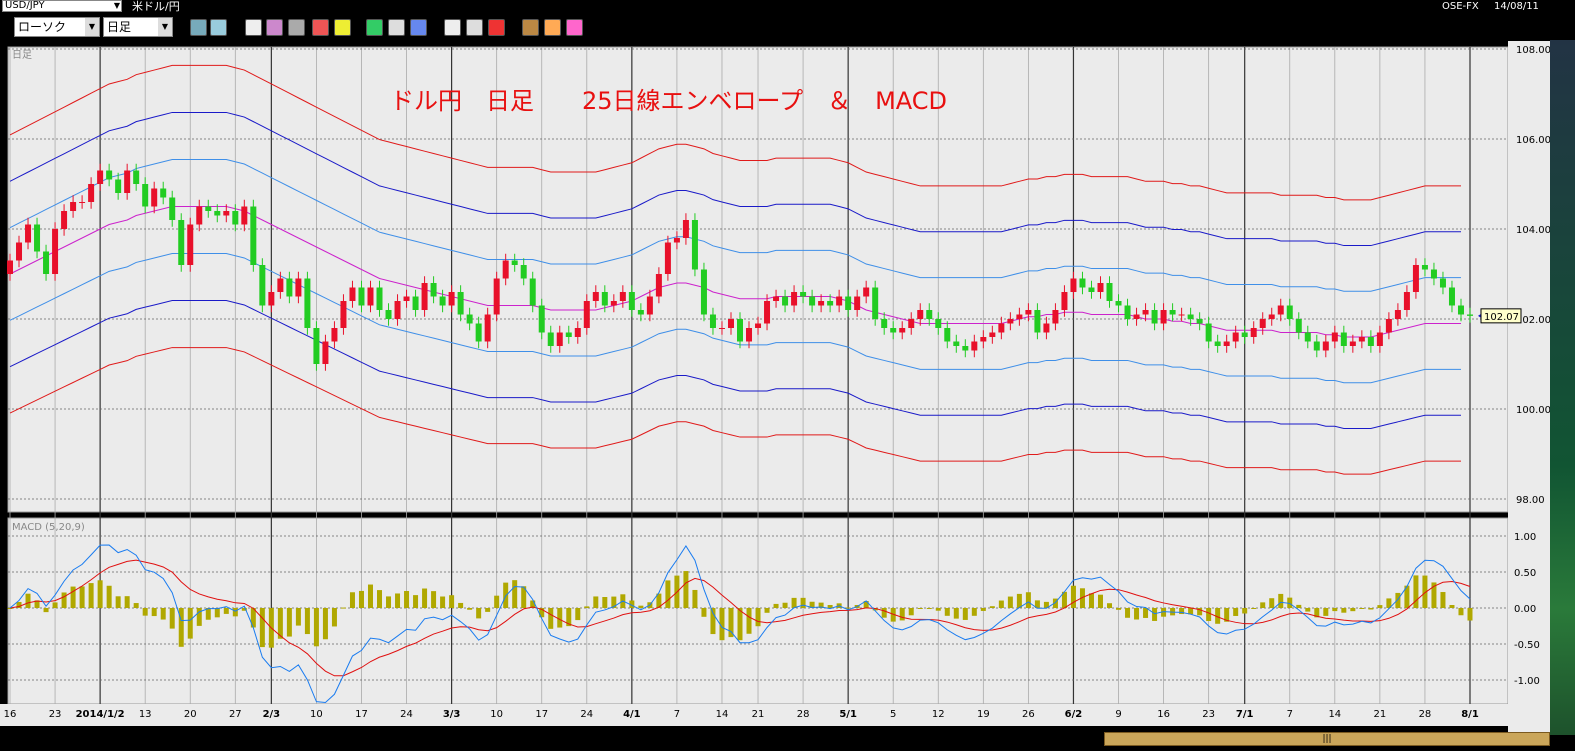  I want to click on all-icon, so click(496, 27).